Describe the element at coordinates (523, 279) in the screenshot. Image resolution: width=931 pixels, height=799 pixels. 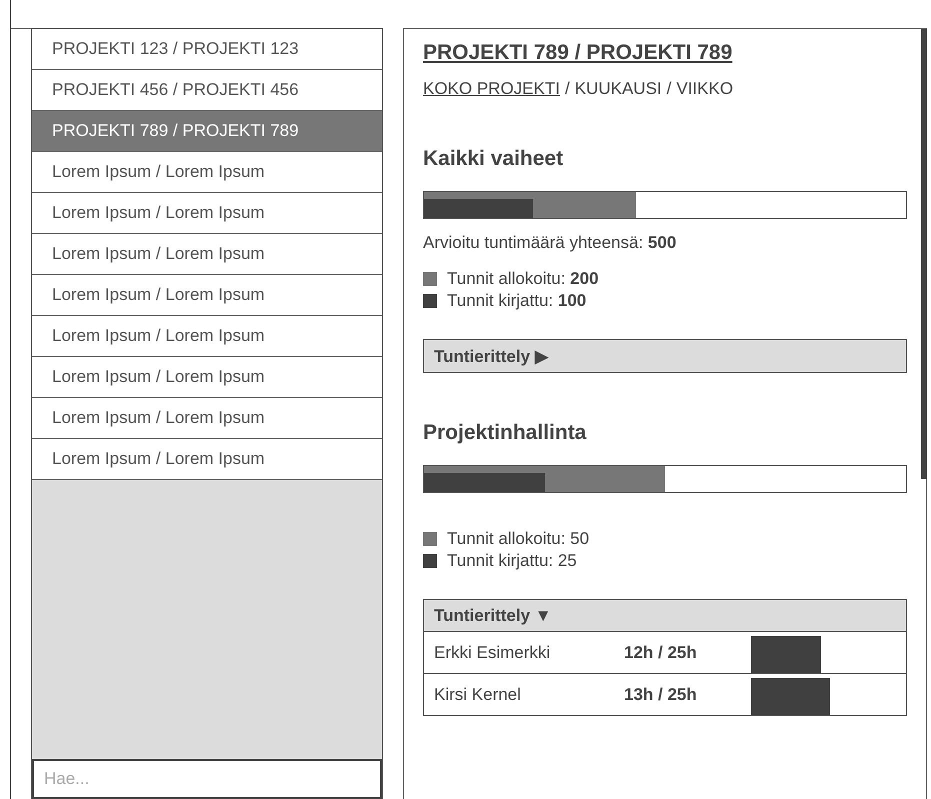
I see `legend-label: Tunnit allokoitu: 200` at that location.